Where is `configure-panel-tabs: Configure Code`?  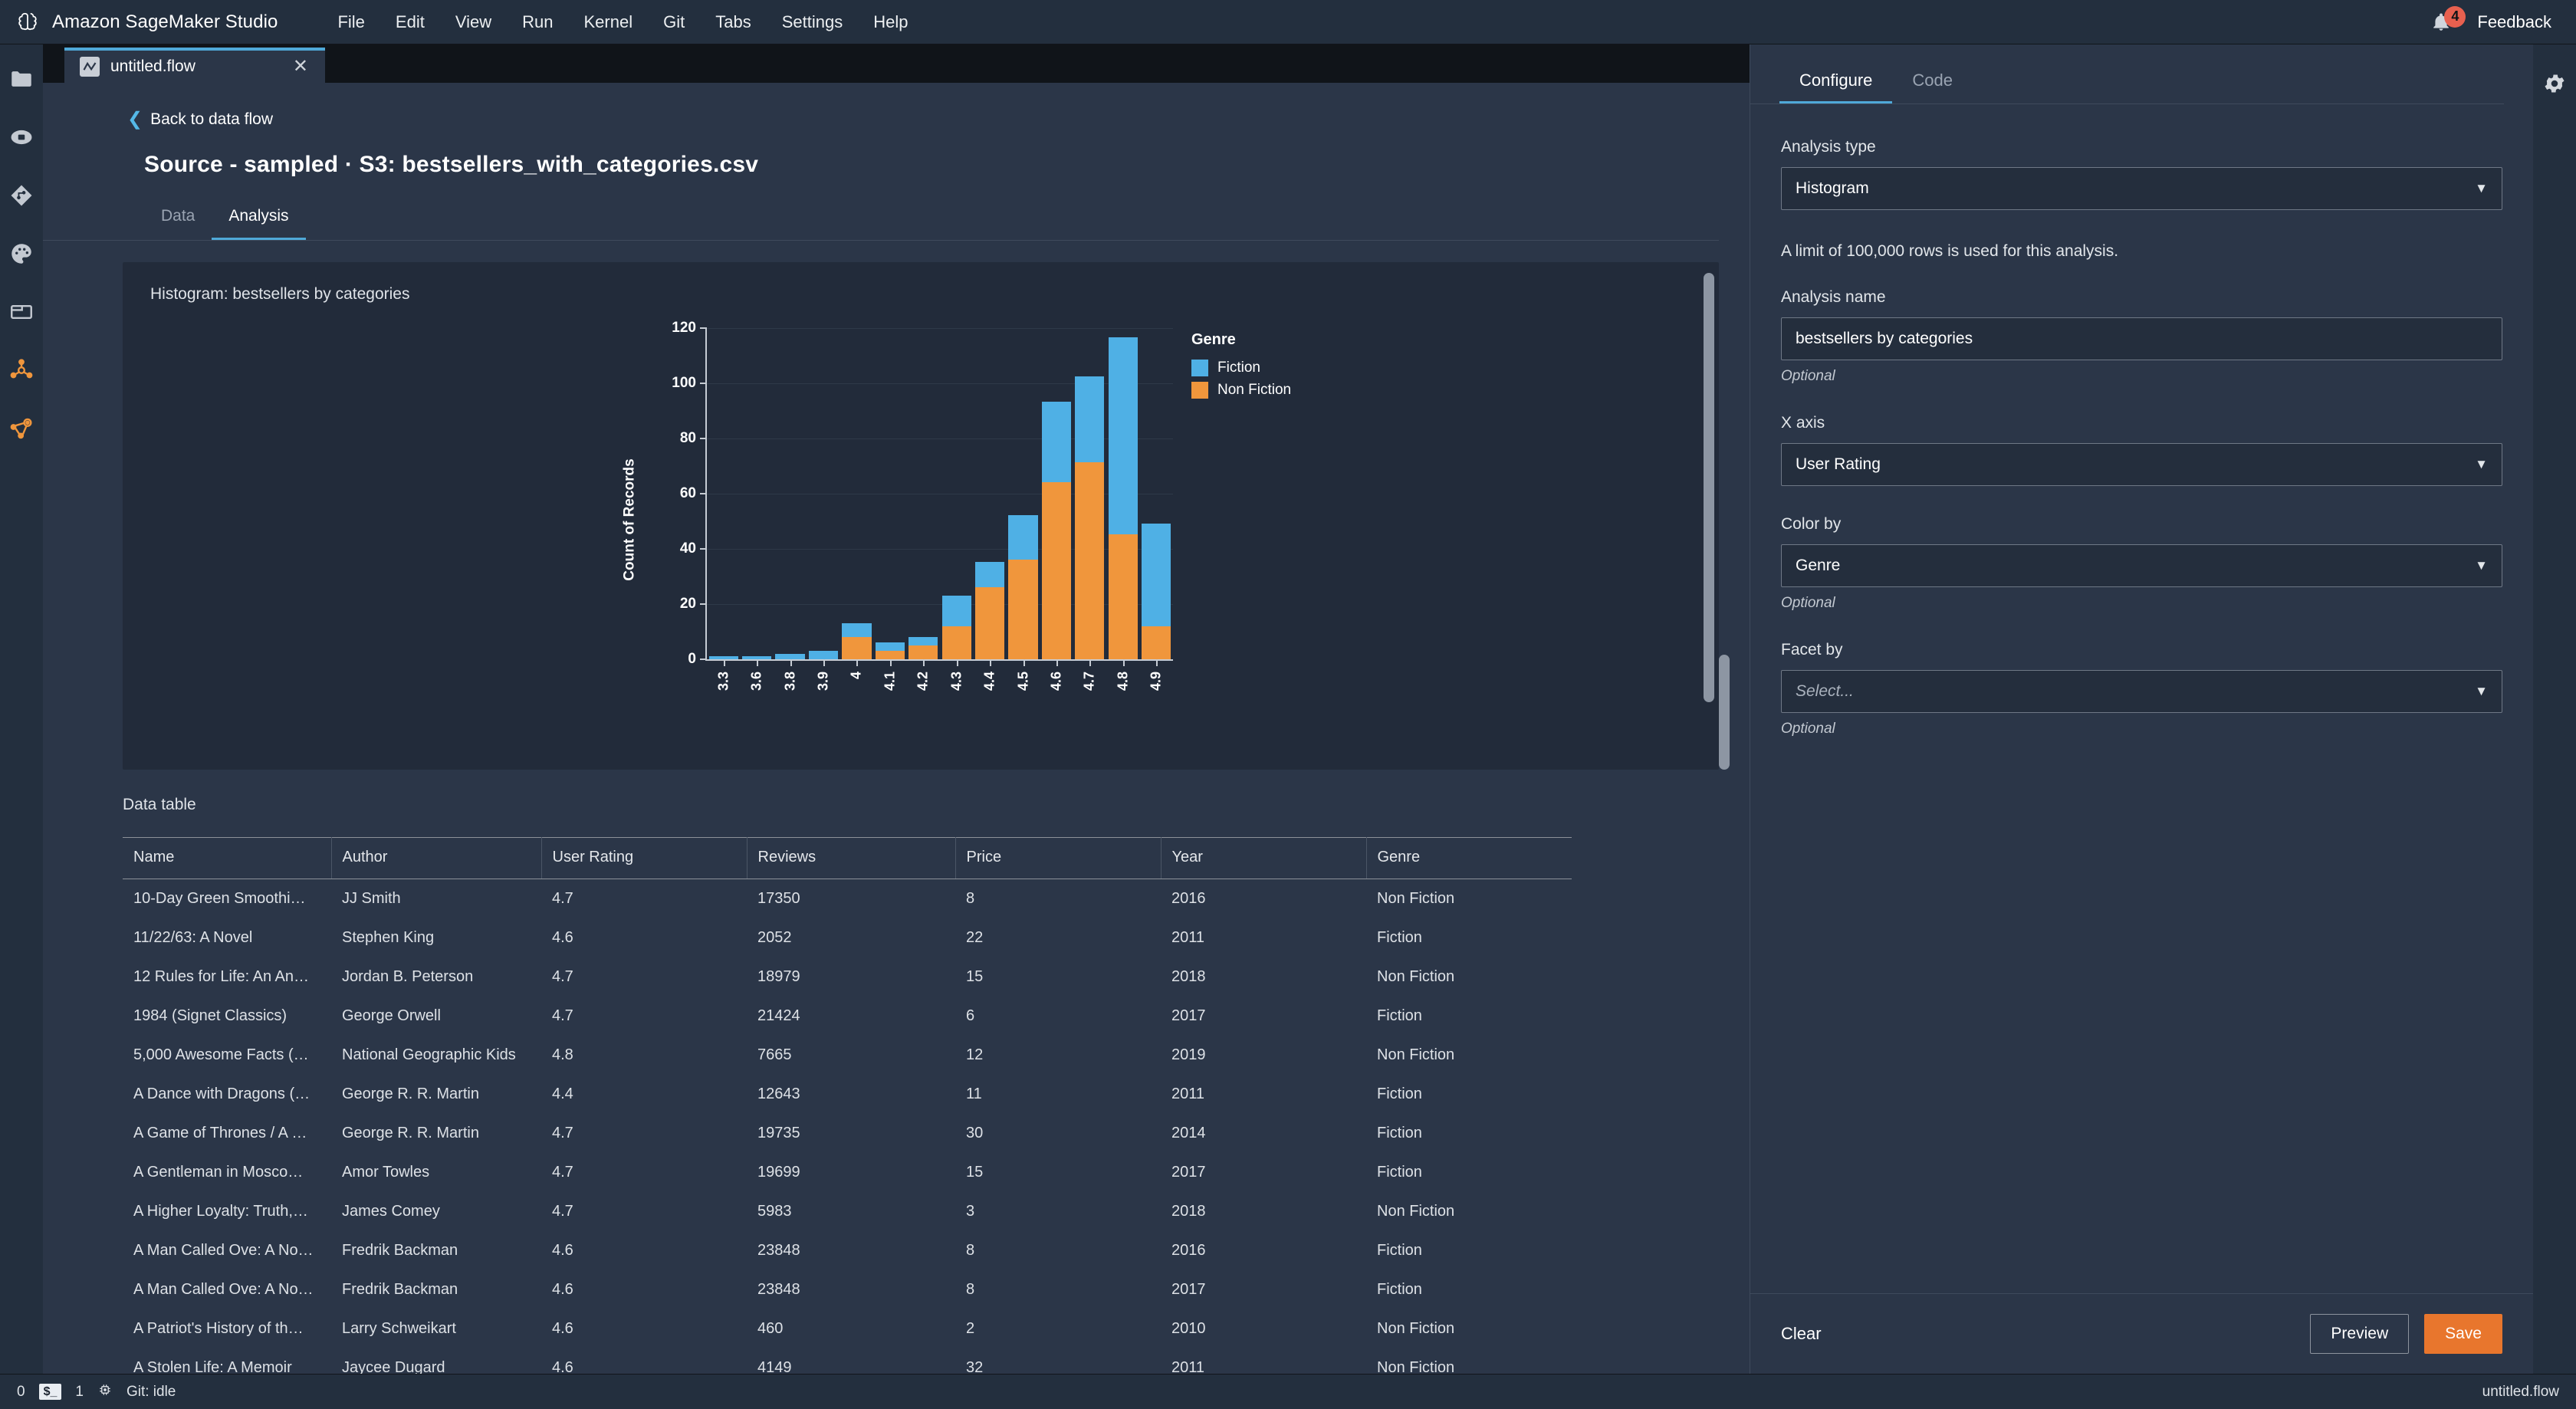
configure-panel-tabs: Configure Code is located at coordinates (2127, 74).